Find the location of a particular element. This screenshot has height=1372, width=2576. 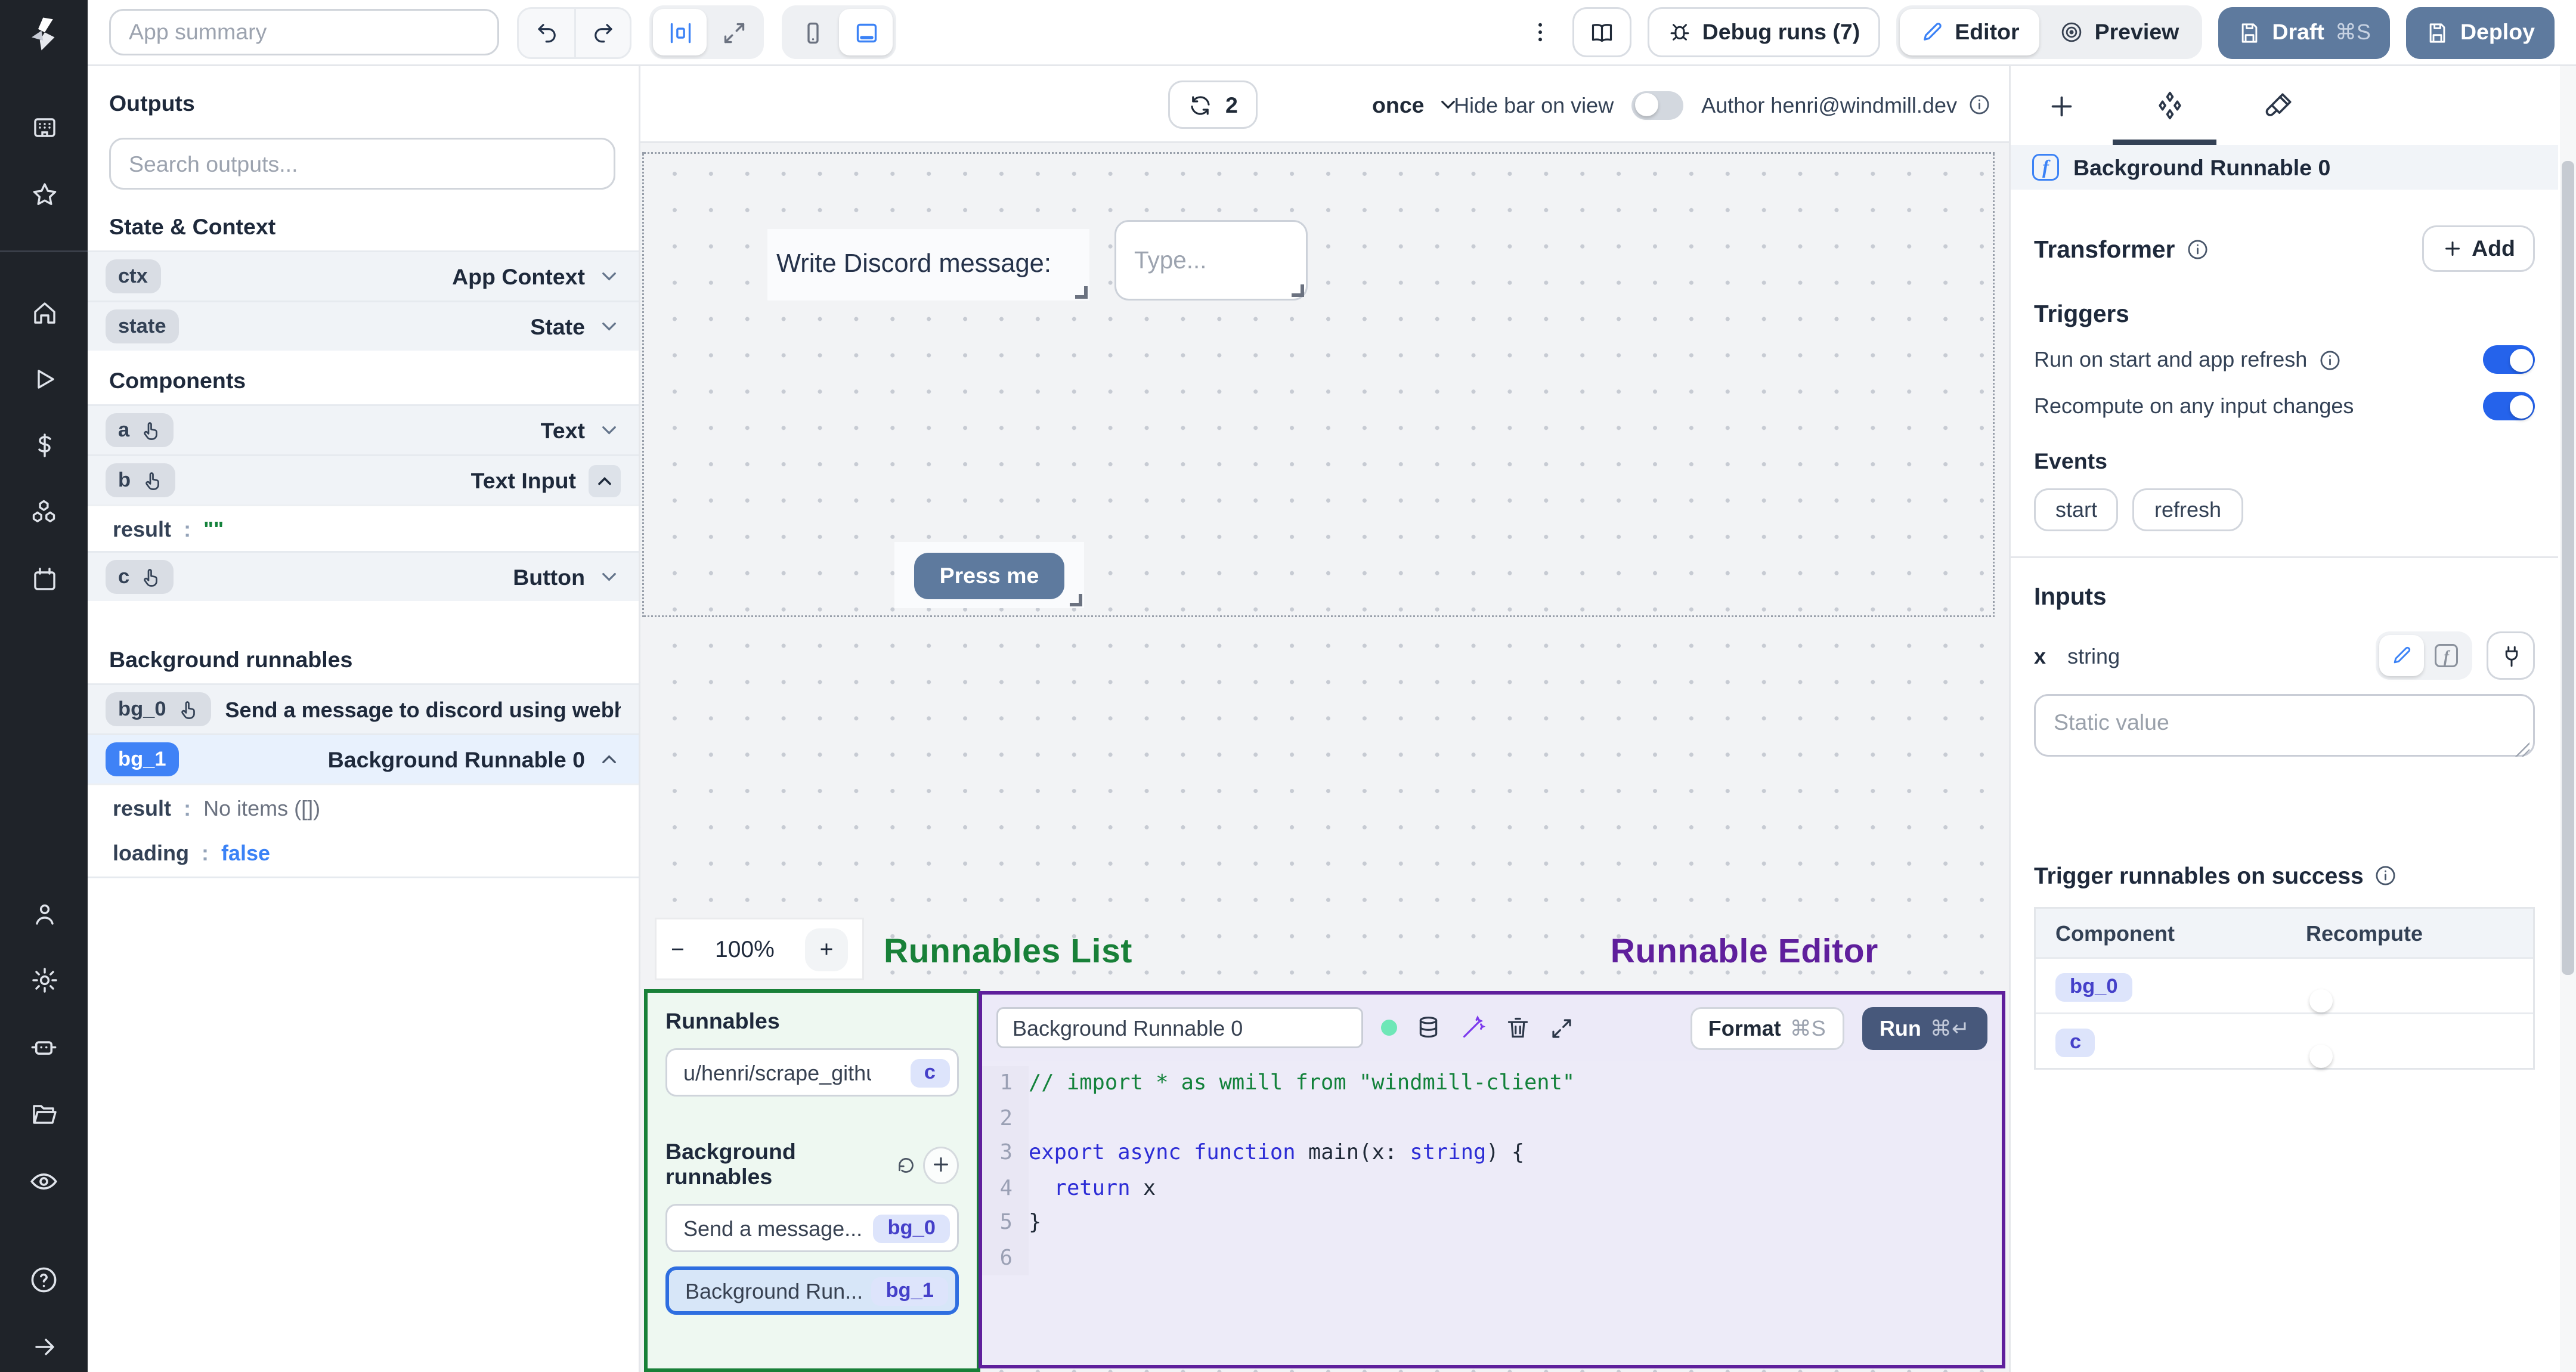

center-align-button is located at coordinates (680, 32).